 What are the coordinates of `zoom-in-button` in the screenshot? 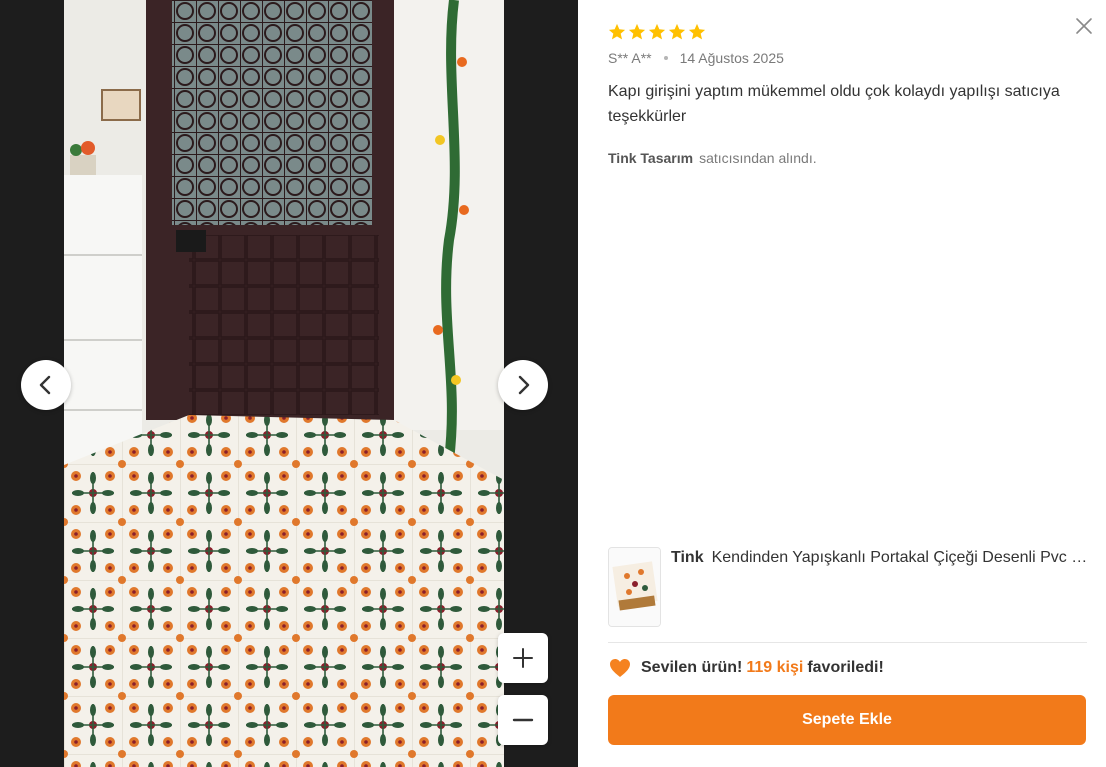 It's located at (523, 658).